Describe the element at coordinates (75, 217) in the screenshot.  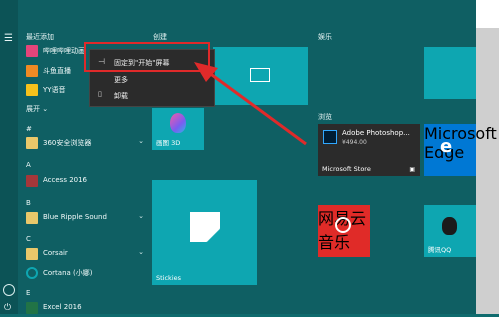
I see `app-label: Blue Ripple Sound` at that location.